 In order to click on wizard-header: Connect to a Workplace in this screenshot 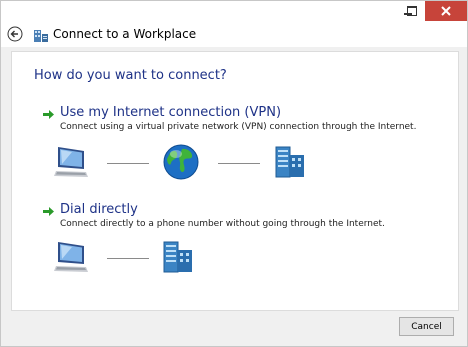, I will do `click(234, 35)`.